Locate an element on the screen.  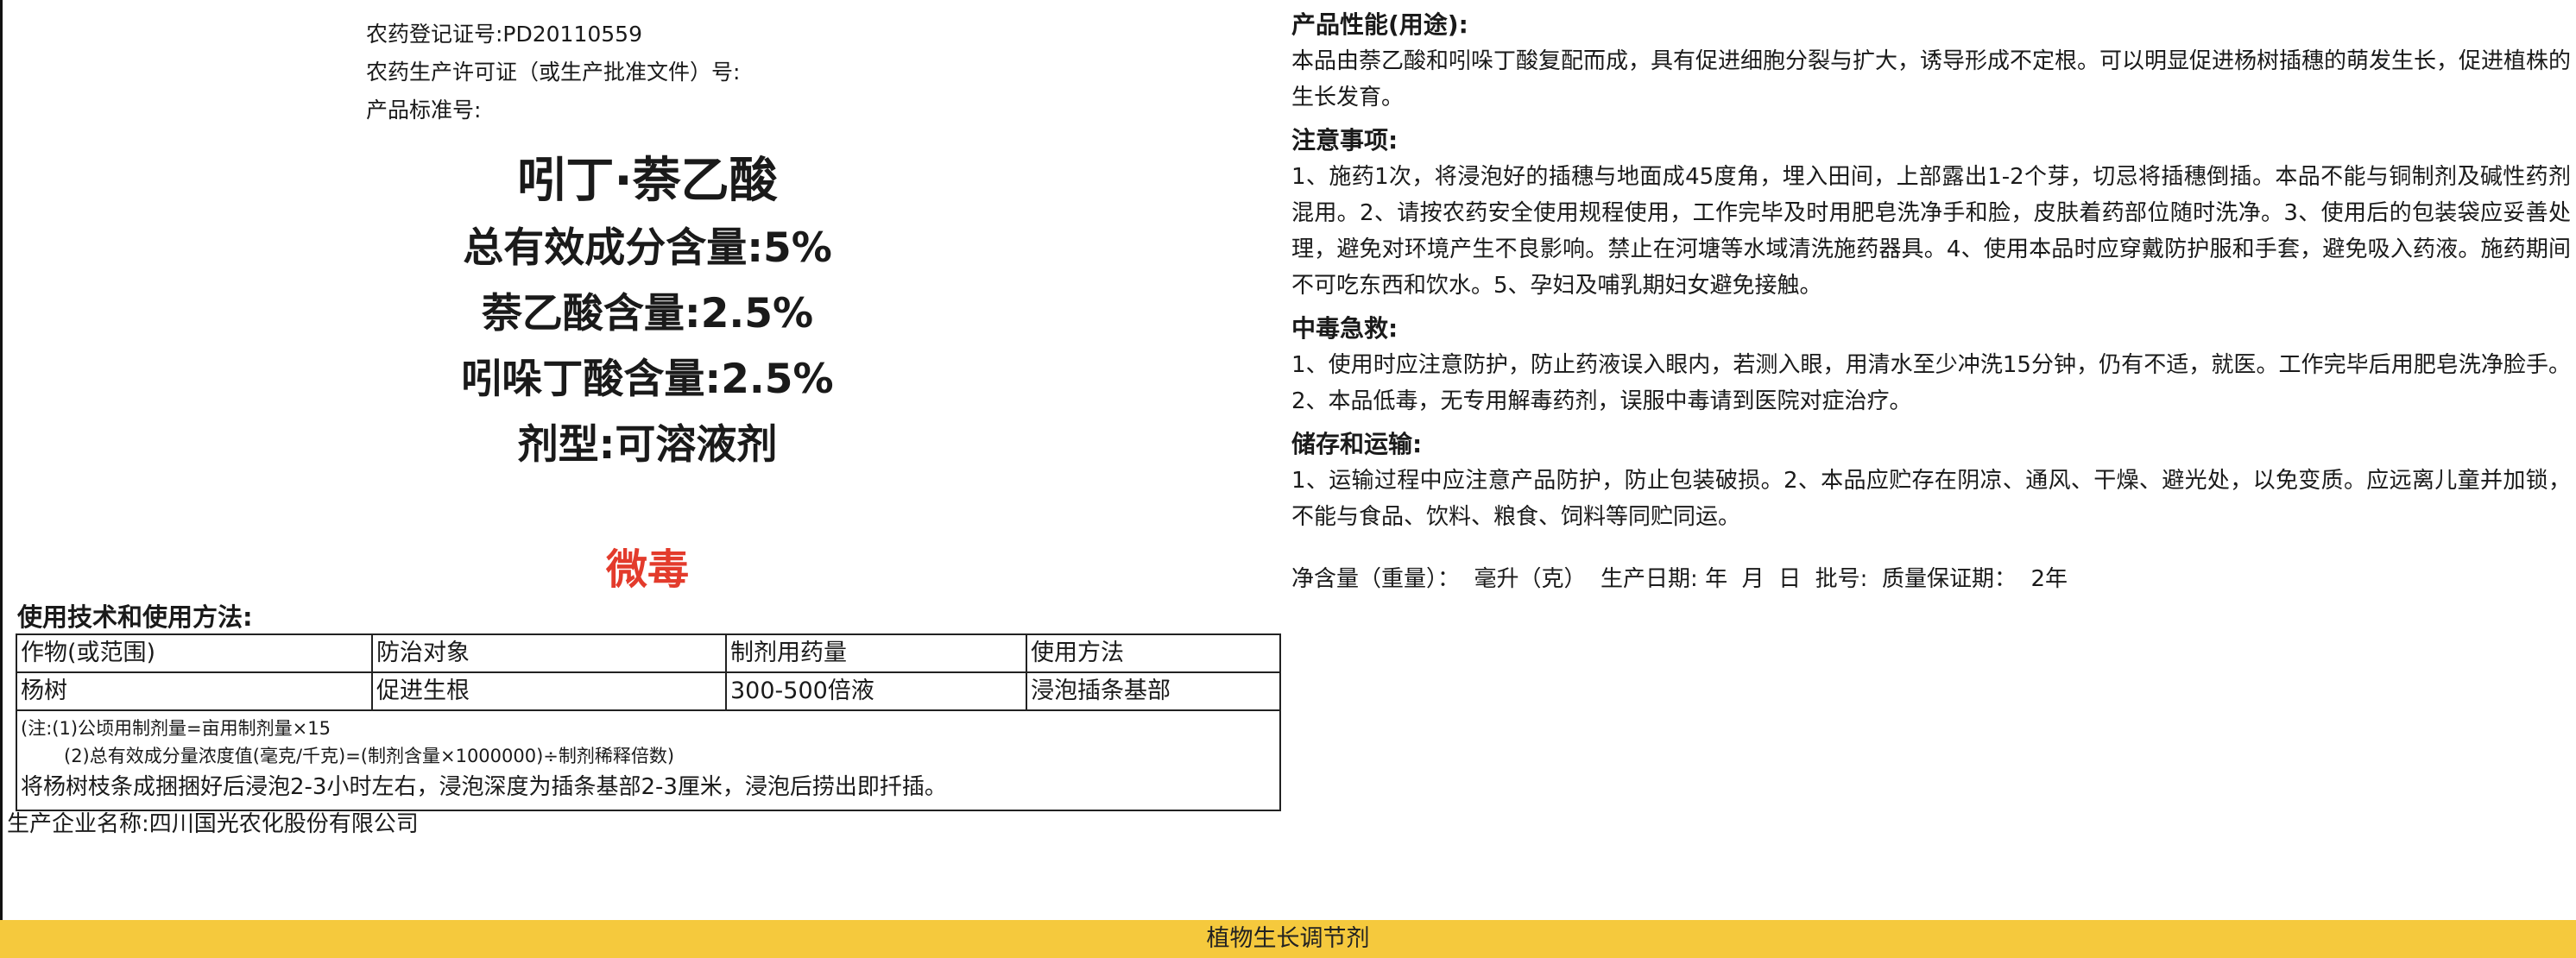
header-crop: 作物(或范围) is located at coordinates (195, 653).